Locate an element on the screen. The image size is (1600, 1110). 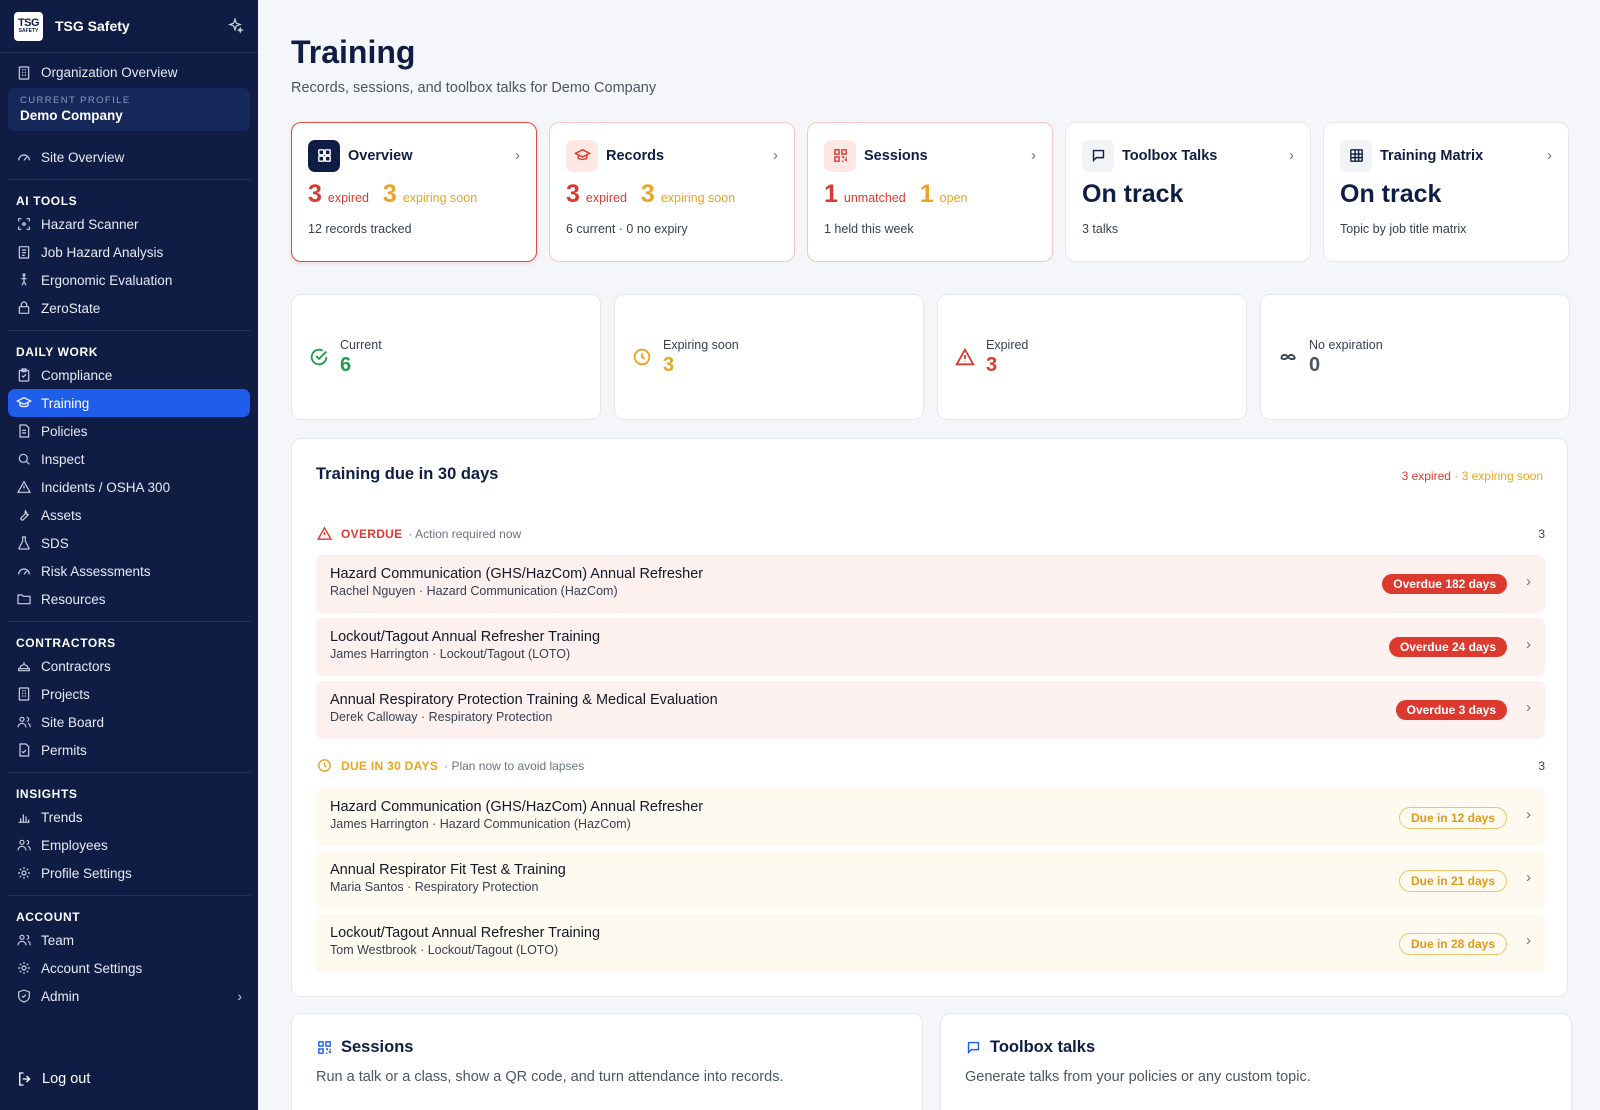
sidebar-item-label: Permits is located at coordinates (64, 750).